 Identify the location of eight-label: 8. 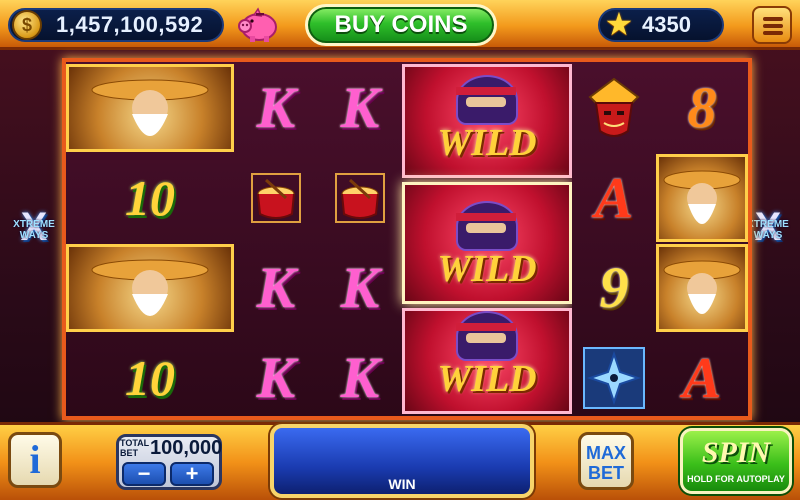
(702, 107).